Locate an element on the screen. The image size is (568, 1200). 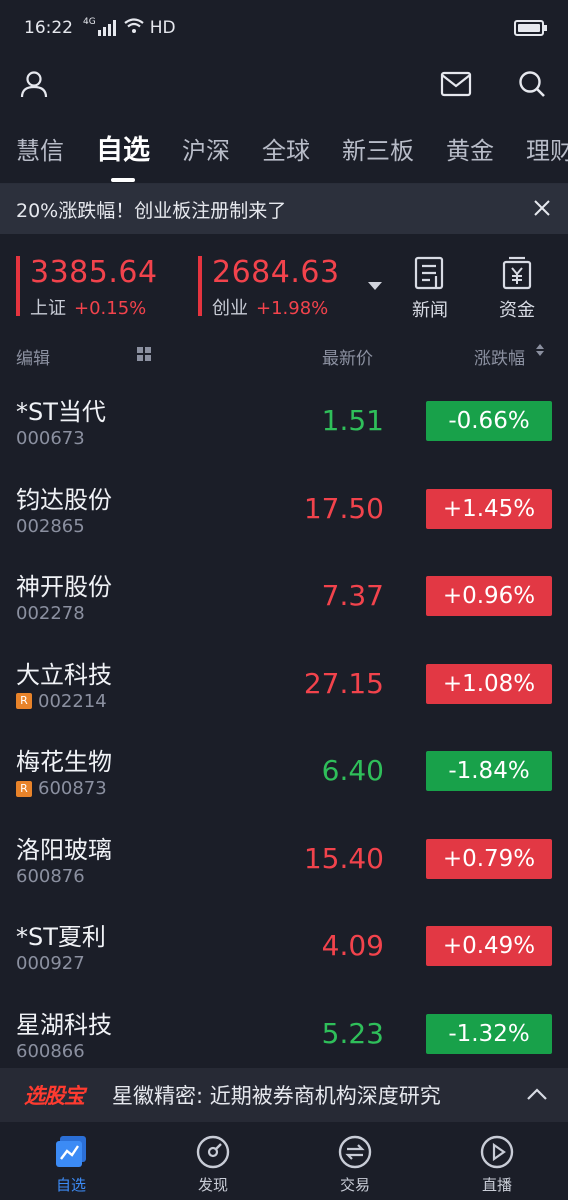
stock-code: 002214 is located at coordinates (72, 701).